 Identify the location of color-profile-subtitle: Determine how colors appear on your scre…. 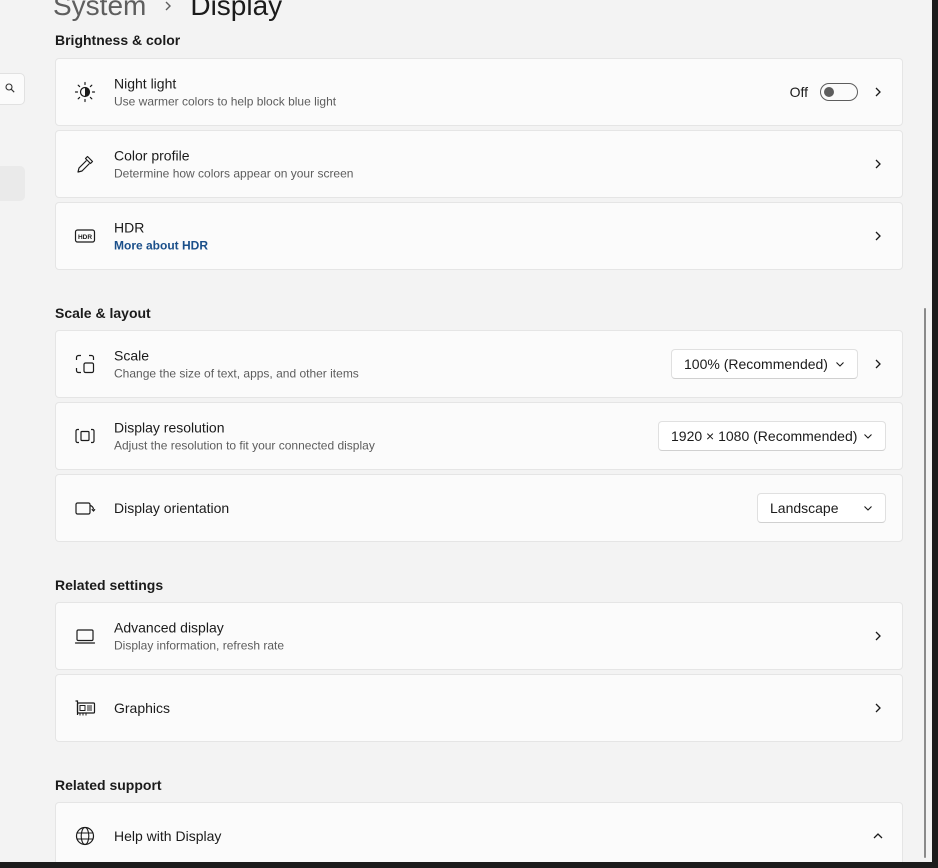
(234, 173).